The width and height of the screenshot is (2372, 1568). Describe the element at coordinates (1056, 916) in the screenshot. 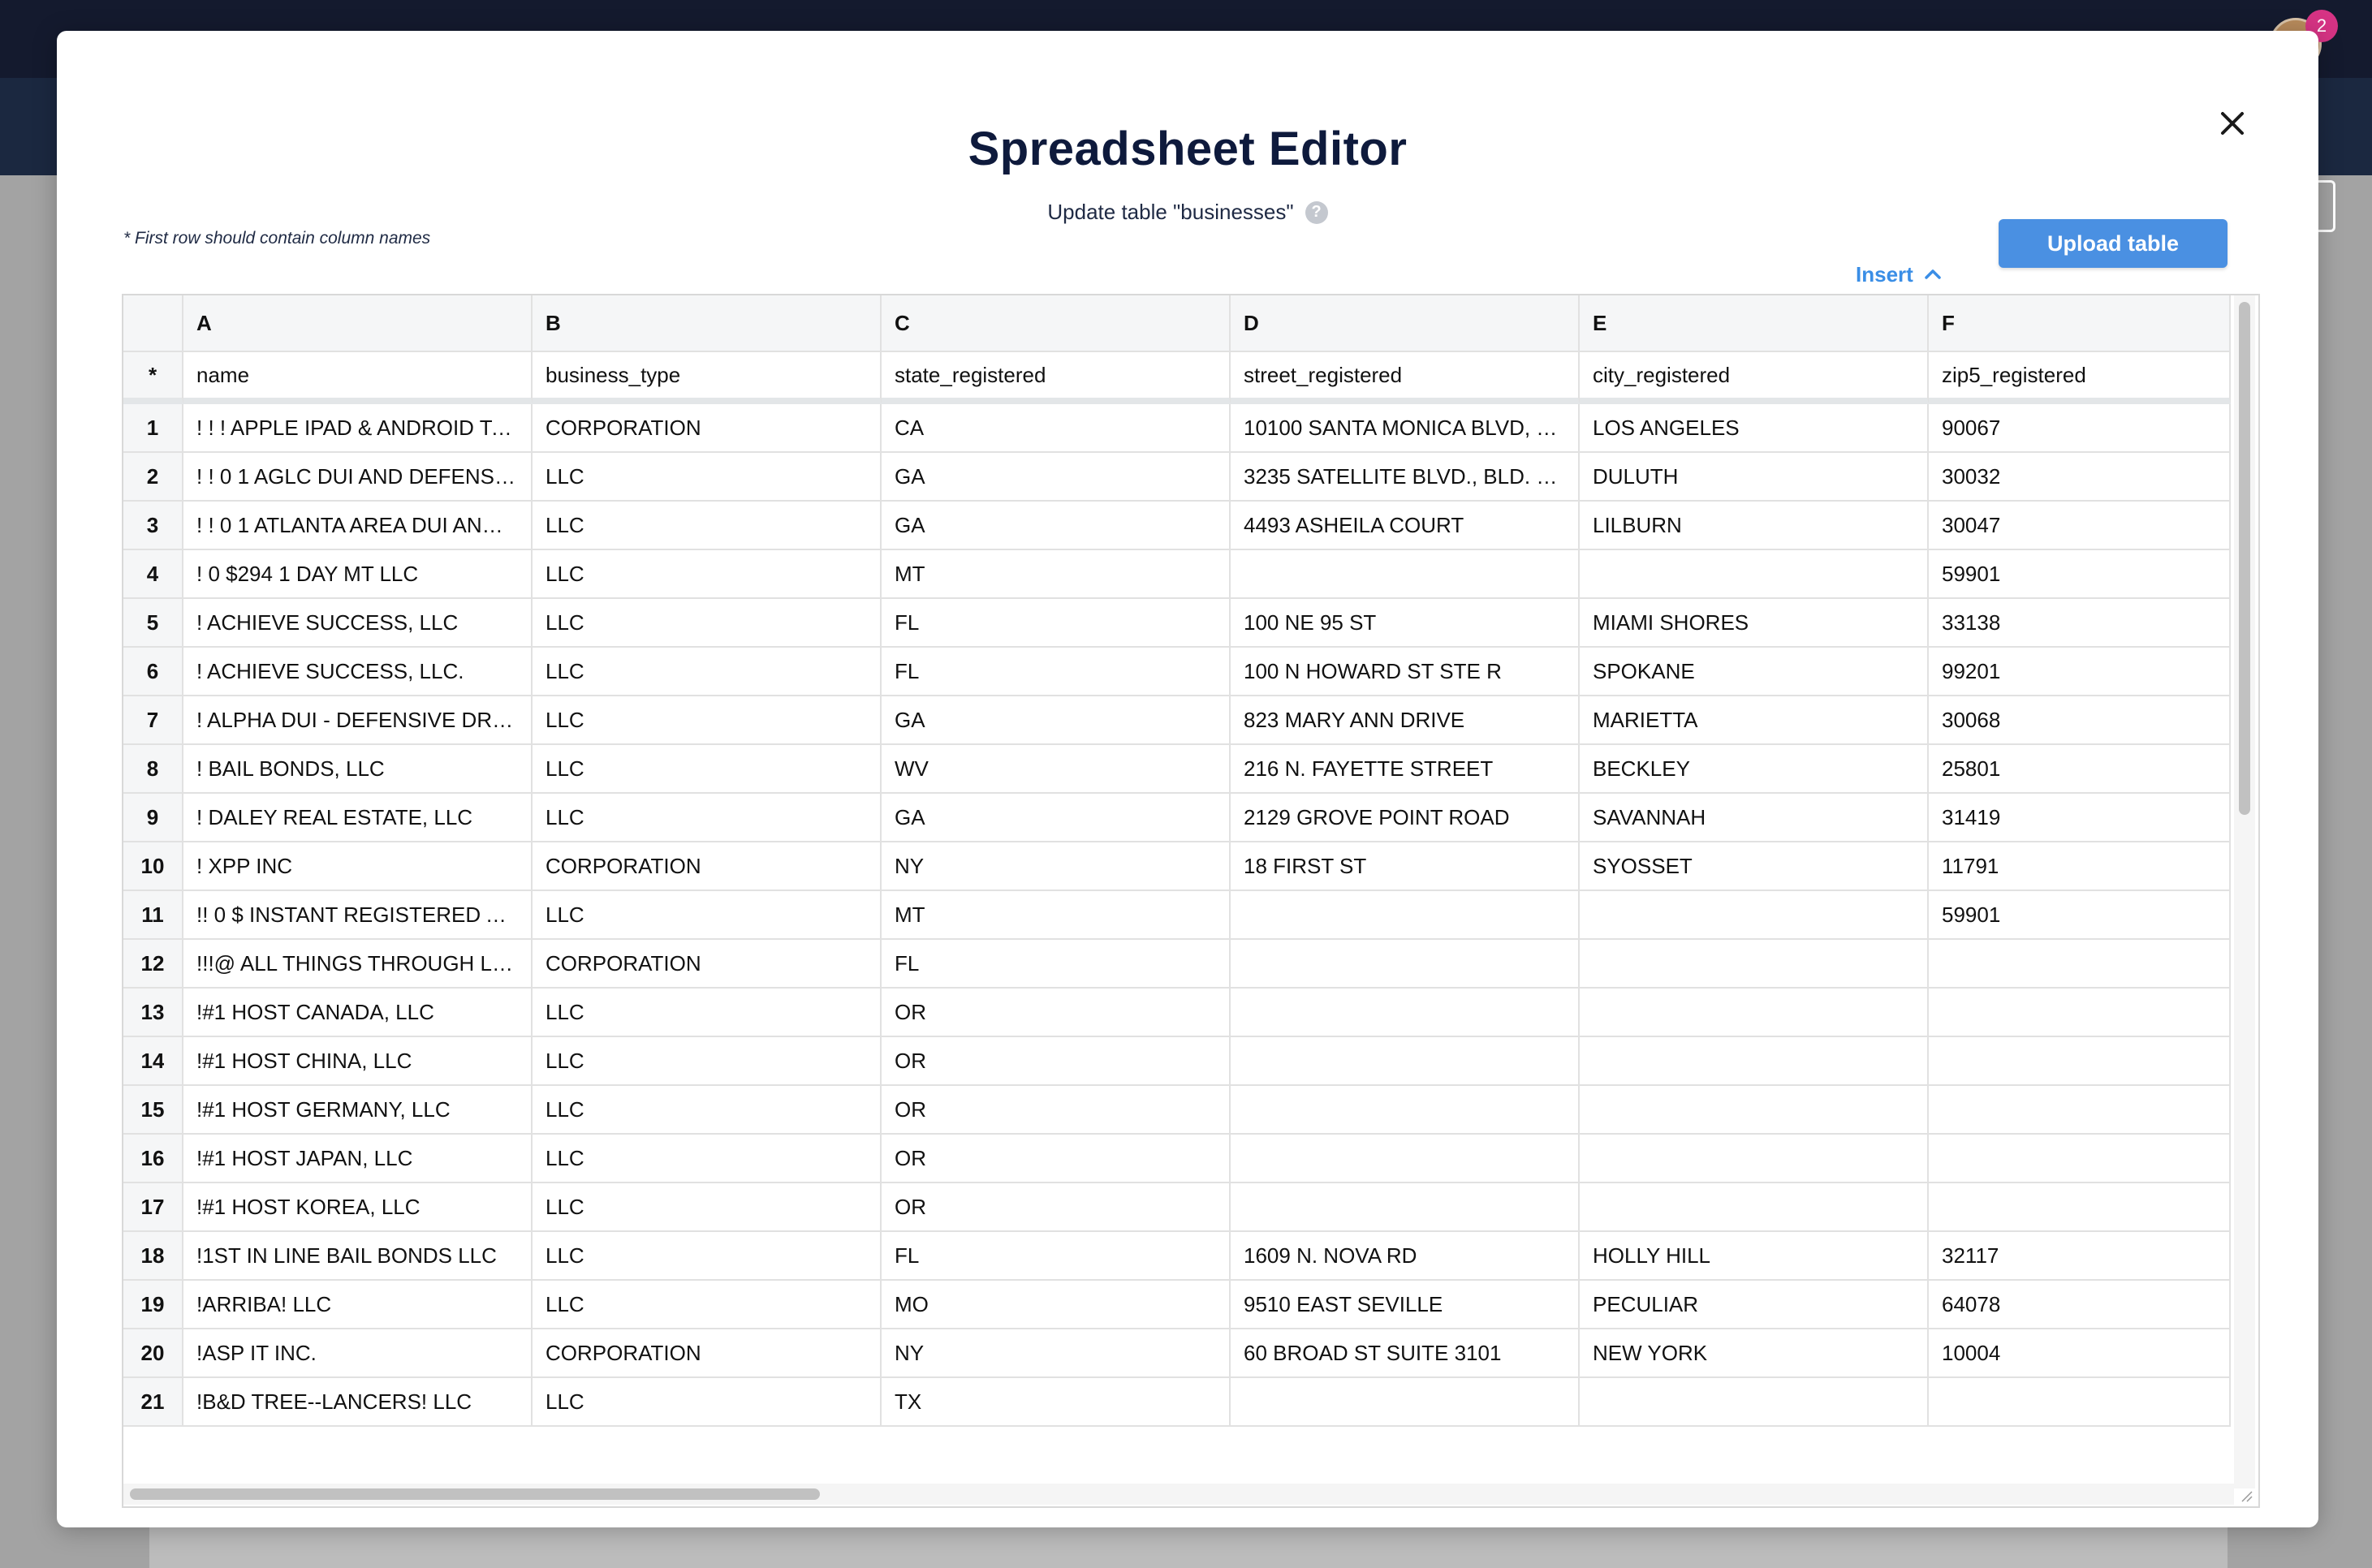

I see `table-cell: MT` at that location.